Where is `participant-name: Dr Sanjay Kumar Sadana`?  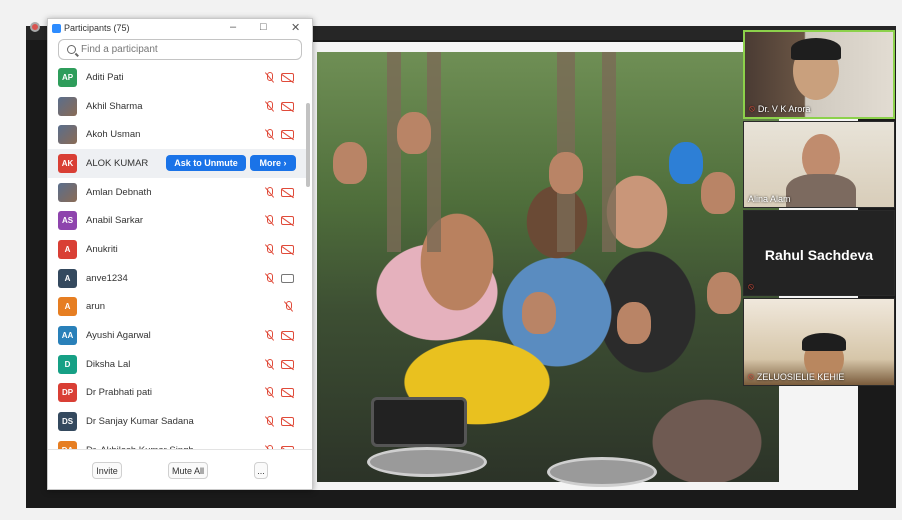 participant-name: Dr Sanjay Kumar Sadana is located at coordinates (140, 422).